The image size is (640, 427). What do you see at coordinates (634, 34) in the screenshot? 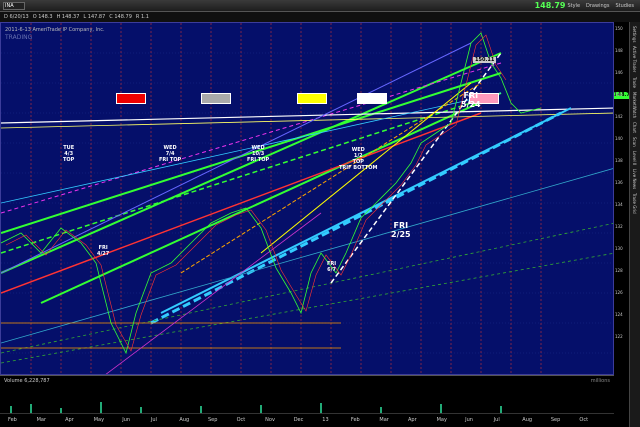
I see `tab-settings: Settings` at bounding box center [634, 34].